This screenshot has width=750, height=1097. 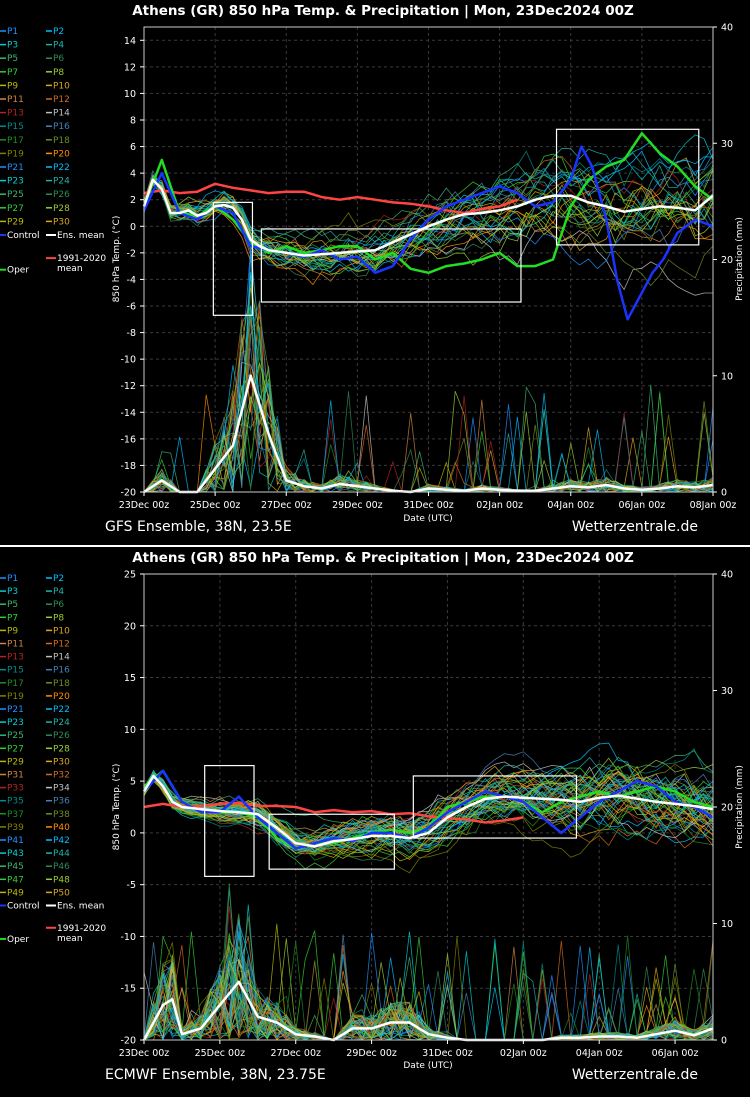 What do you see at coordinates (61, 723) in the screenshot?
I see `legend-item: P24` at bounding box center [61, 723].